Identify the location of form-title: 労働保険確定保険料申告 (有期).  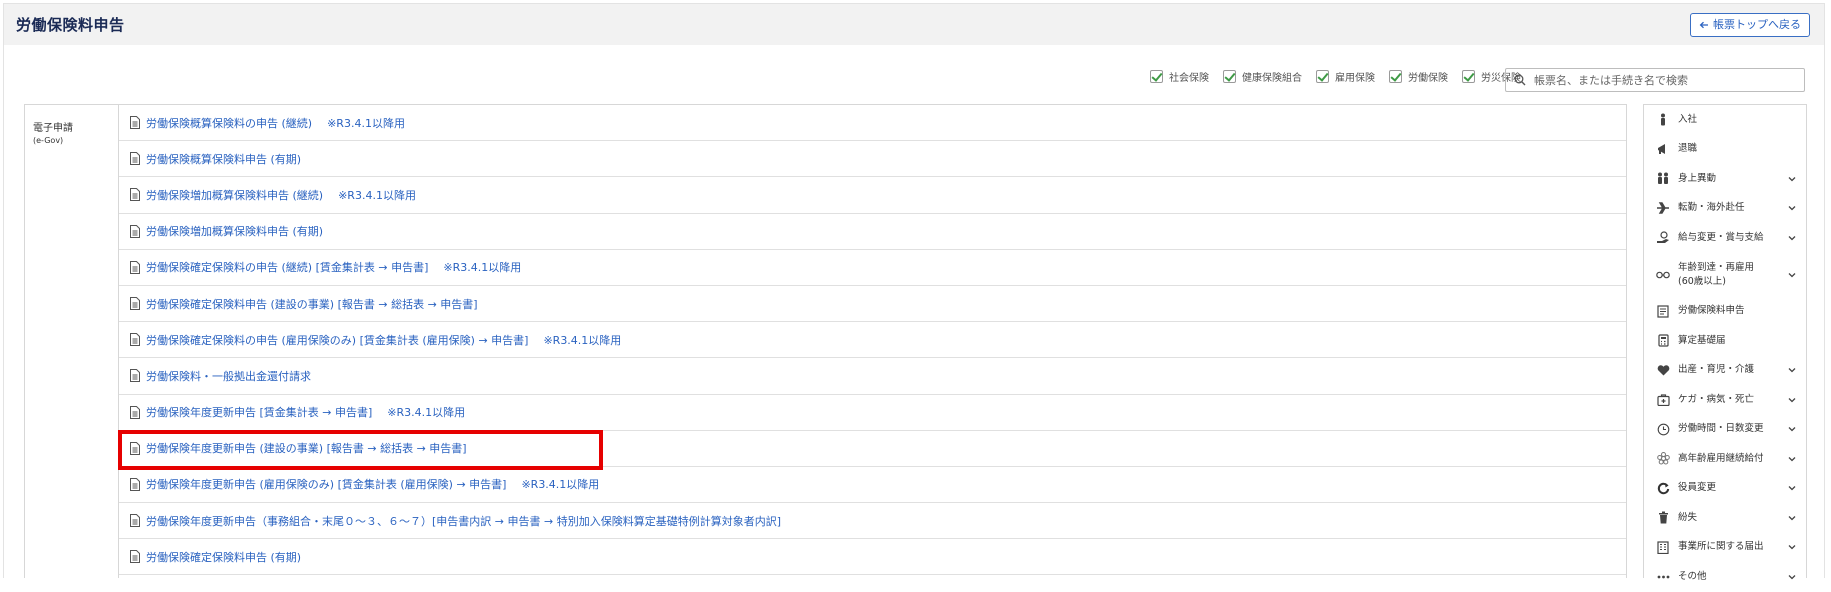
(224, 557).